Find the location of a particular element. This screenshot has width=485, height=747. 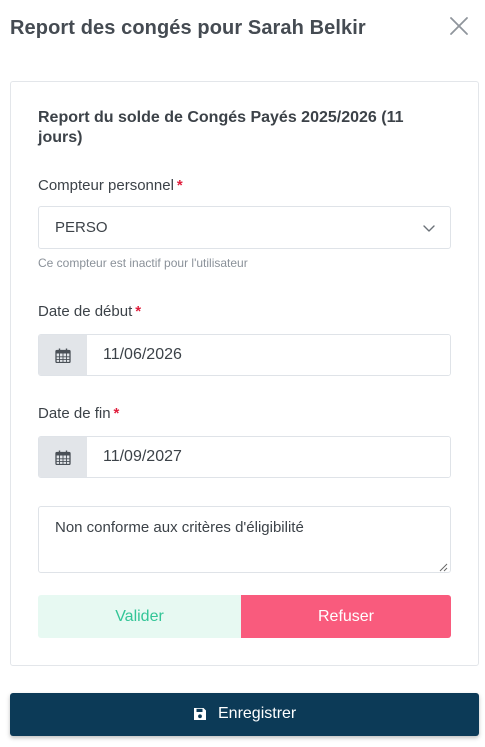

start-date-label: Date de début * is located at coordinates (89, 311).